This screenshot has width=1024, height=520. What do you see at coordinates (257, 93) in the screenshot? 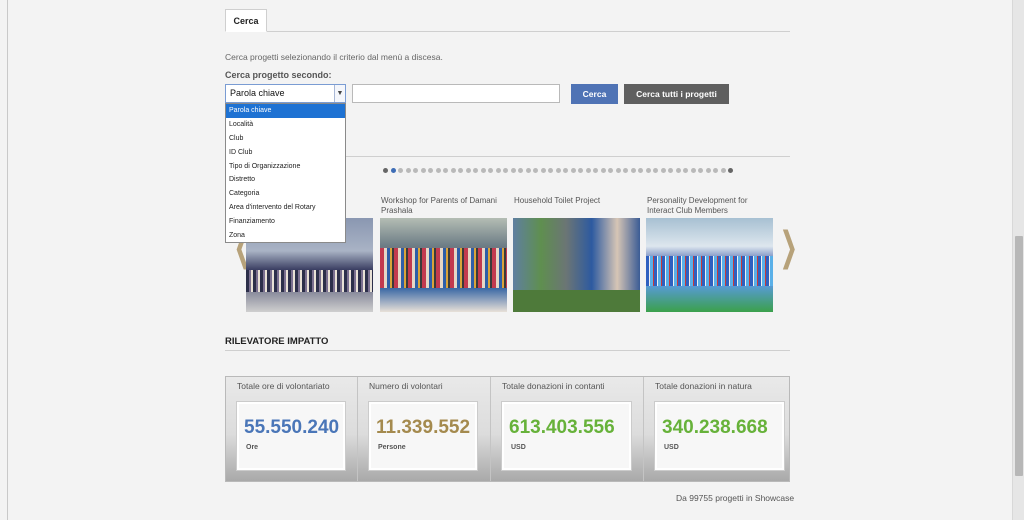
I see `criterion-select-value: Parola chiave` at bounding box center [257, 93].